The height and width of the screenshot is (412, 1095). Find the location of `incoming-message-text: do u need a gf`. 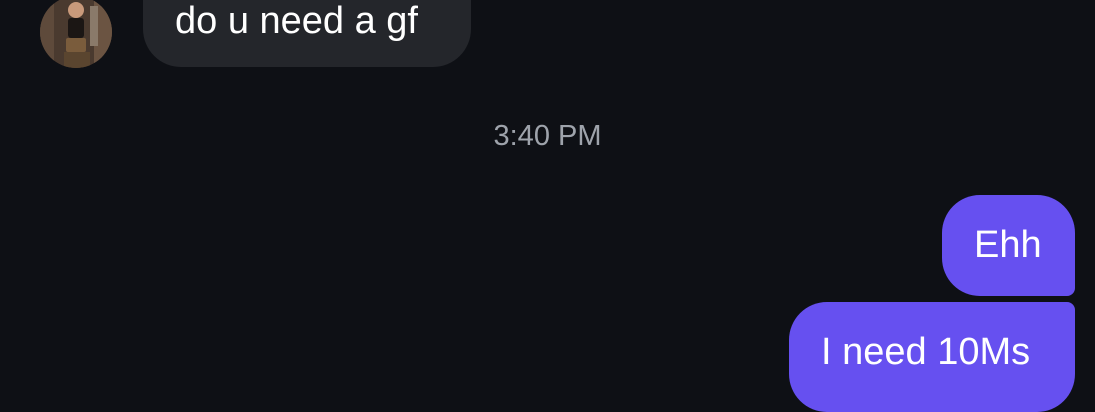

incoming-message-text: do u need a gf is located at coordinates (296, 21).